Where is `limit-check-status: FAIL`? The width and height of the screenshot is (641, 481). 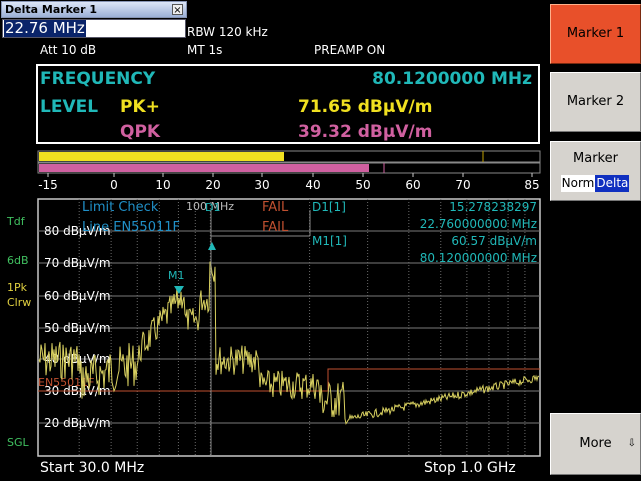 limit-check-status: FAIL is located at coordinates (275, 207).